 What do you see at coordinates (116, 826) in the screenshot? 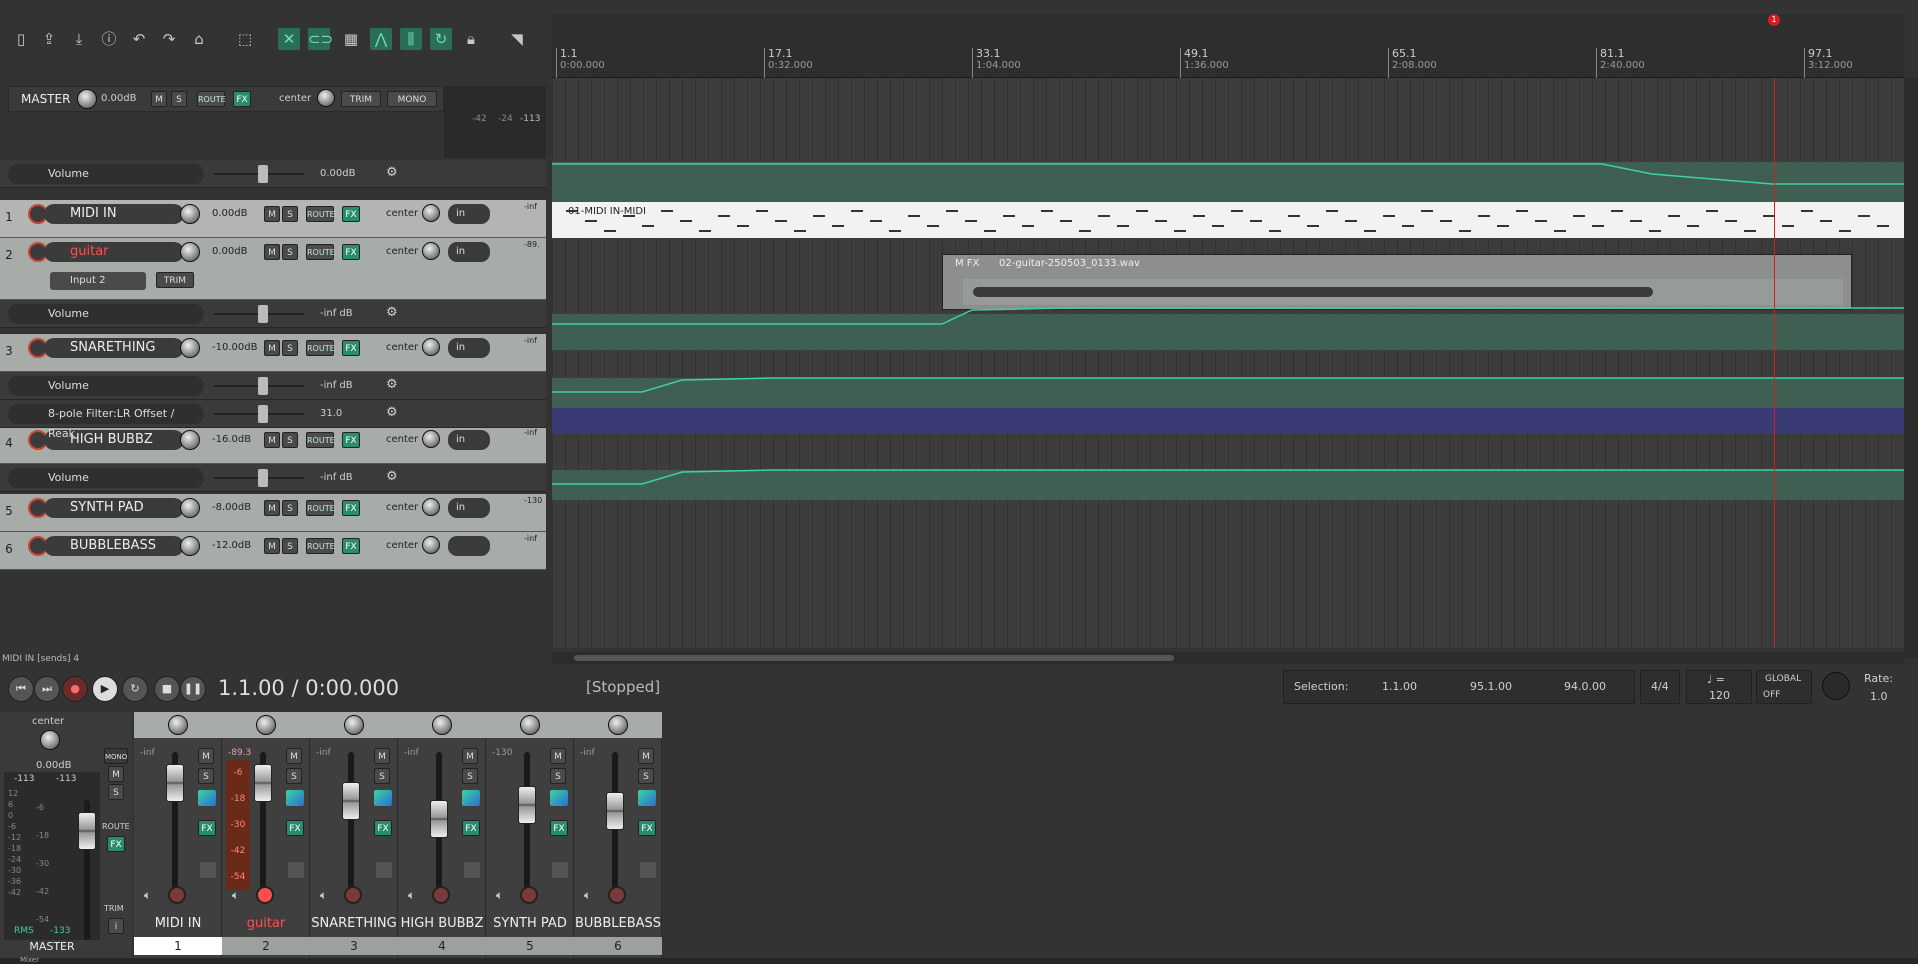
I see `mixer-master-route: ROUTE` at bounding box center [116, 826].